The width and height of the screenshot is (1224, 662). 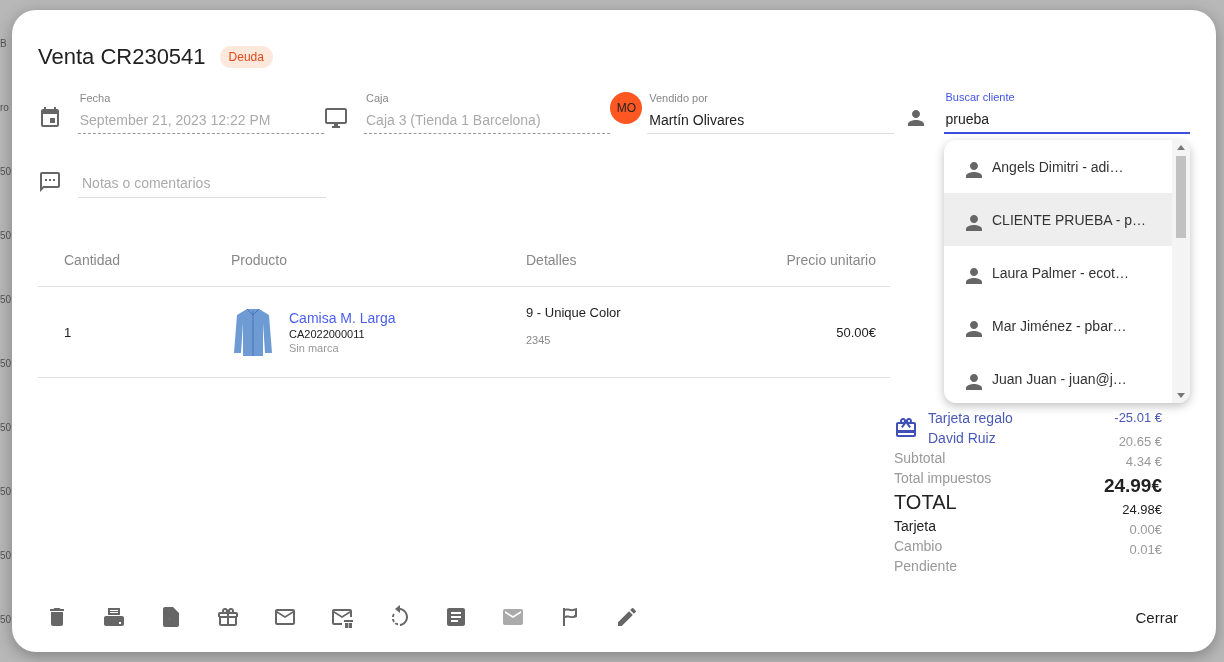 What do you see at coordinates (1181, 271) in the screenshot?
I see `scrollbar` at bounding box center [1181, 271].